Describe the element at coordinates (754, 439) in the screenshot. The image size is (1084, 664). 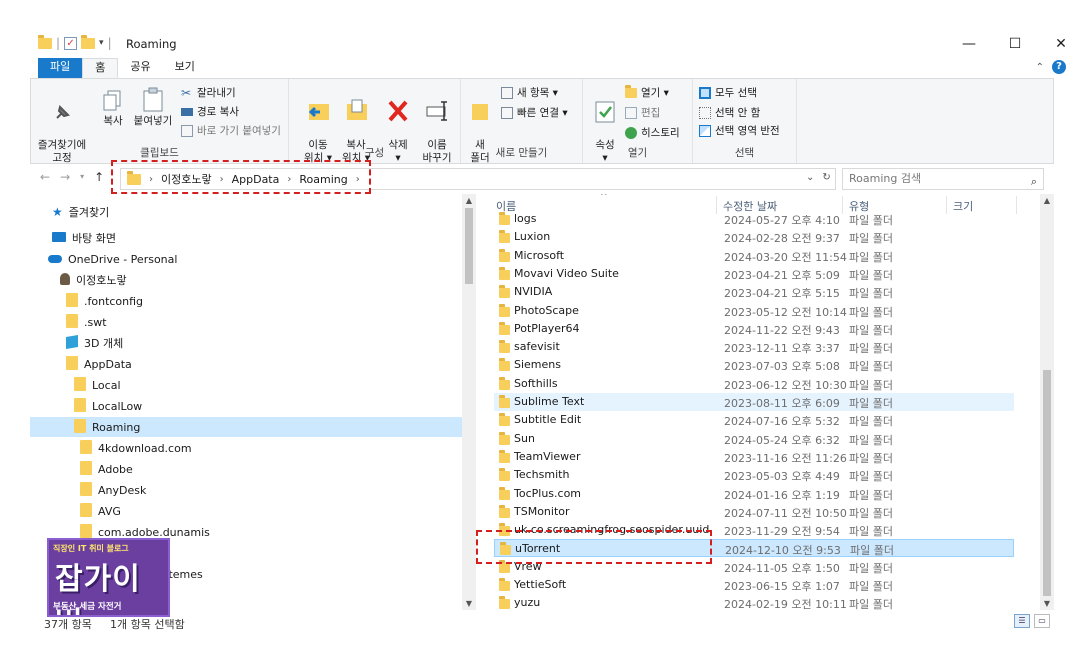
I see `file-row: Sun 2024-05-24 오후 6:32 파일 폴더` at that location.